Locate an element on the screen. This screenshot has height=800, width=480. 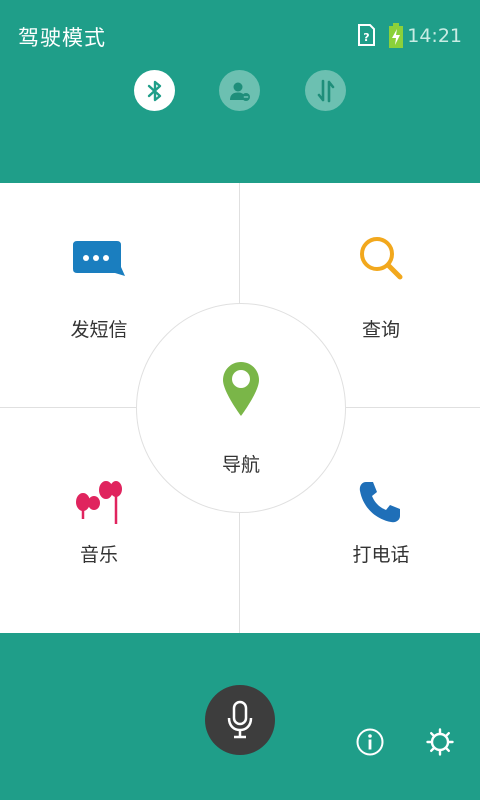
message-bubble-icon is located at coordinates (99, 258).